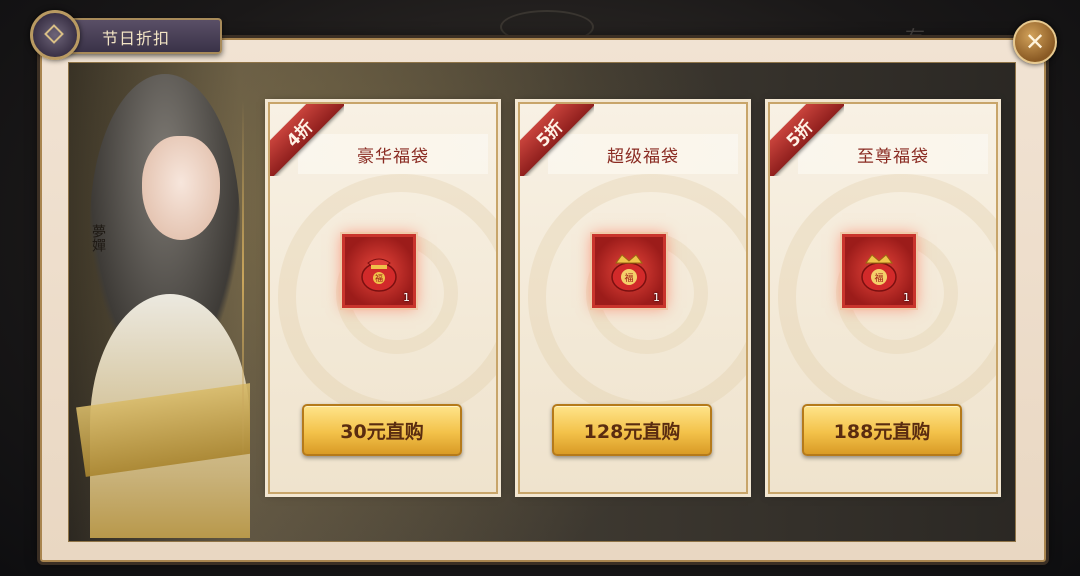 The image size is (1080, 576). I want to click on offer-card: 至尊福袋 5折 福 1 188元直购, so click(883, 298).